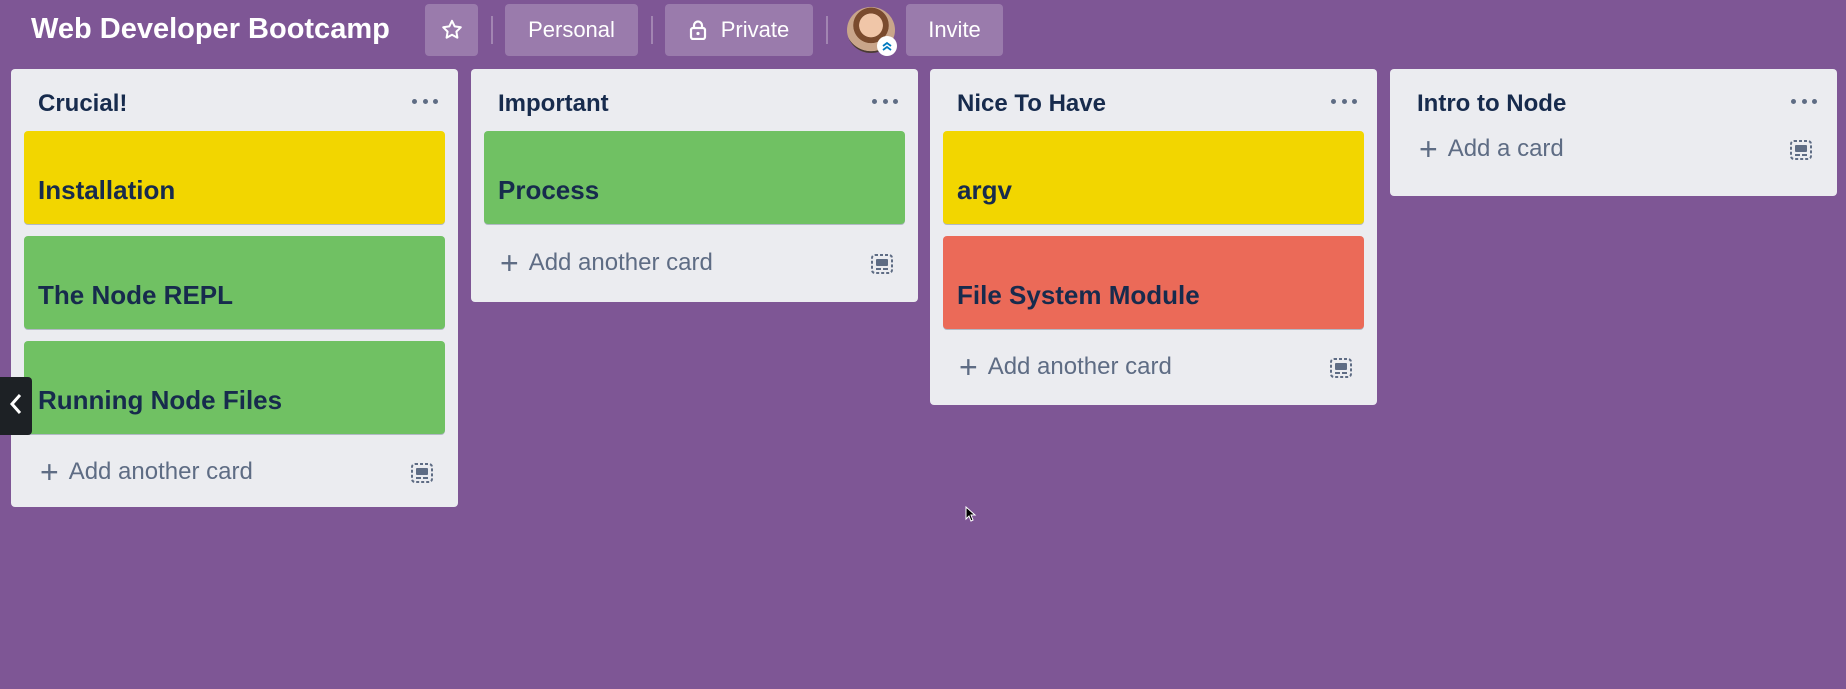 The height and width of the screenshot is (689, 1846). I want to click on avatar, so click(872, 31).